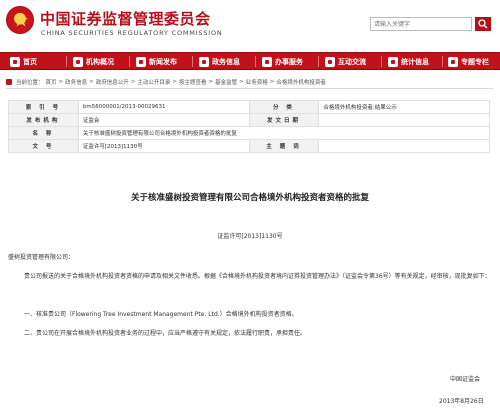 The width and height of the screenshot is (500, 412). I want to click on national-emblem-icon, so click(20, 20).